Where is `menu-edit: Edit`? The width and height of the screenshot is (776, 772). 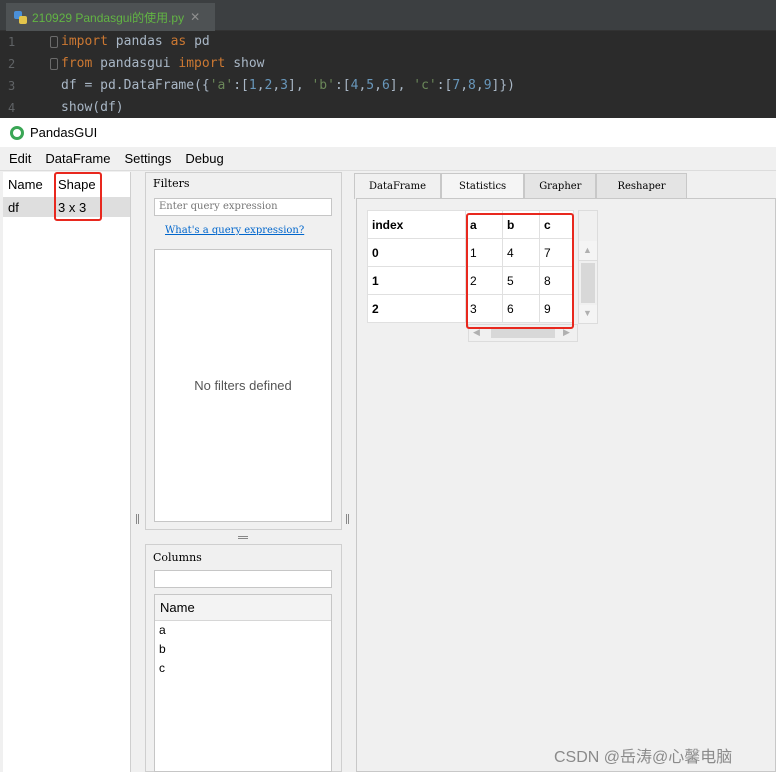
menu-edit: Edit is located at coordinates (20, 158).